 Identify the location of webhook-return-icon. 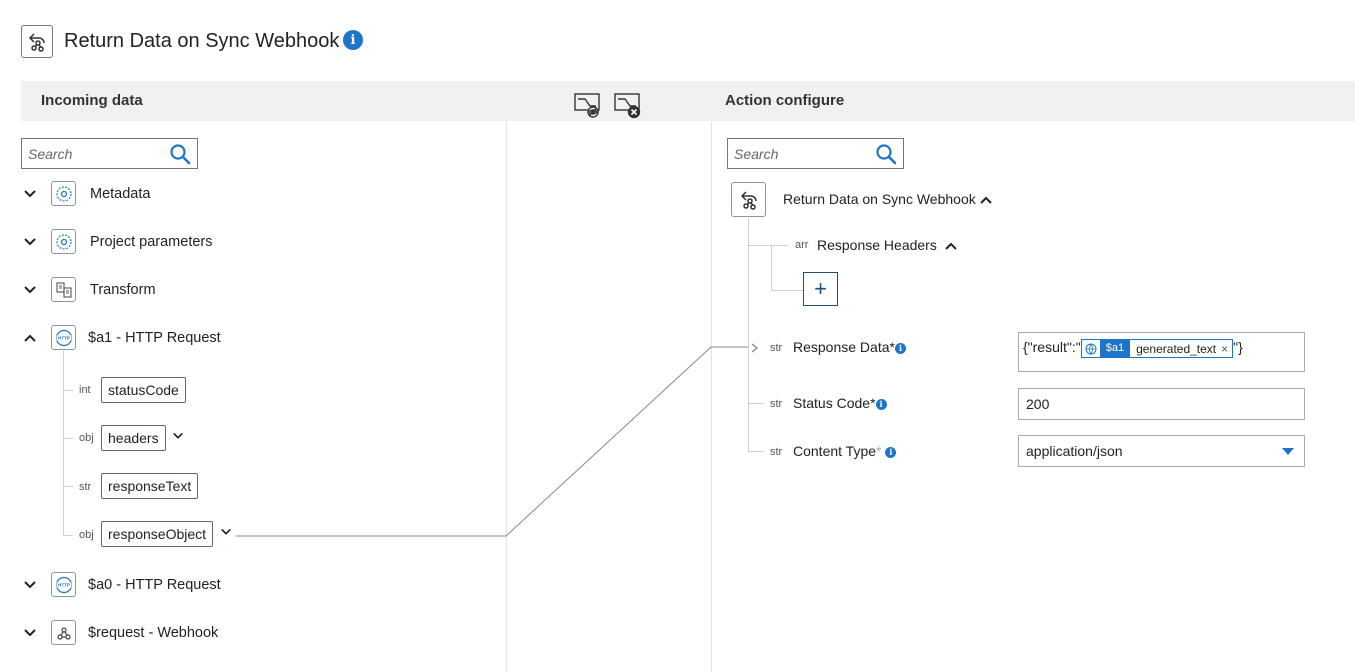
(748, 199).